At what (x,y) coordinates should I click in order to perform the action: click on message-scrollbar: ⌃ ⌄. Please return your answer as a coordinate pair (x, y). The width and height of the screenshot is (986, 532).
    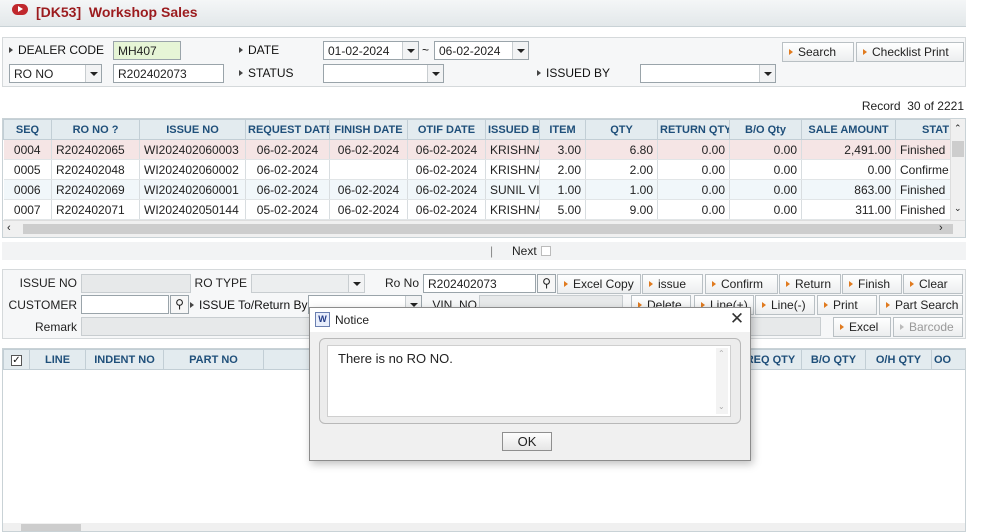
    Looking at the image, I should click on (722, 381).